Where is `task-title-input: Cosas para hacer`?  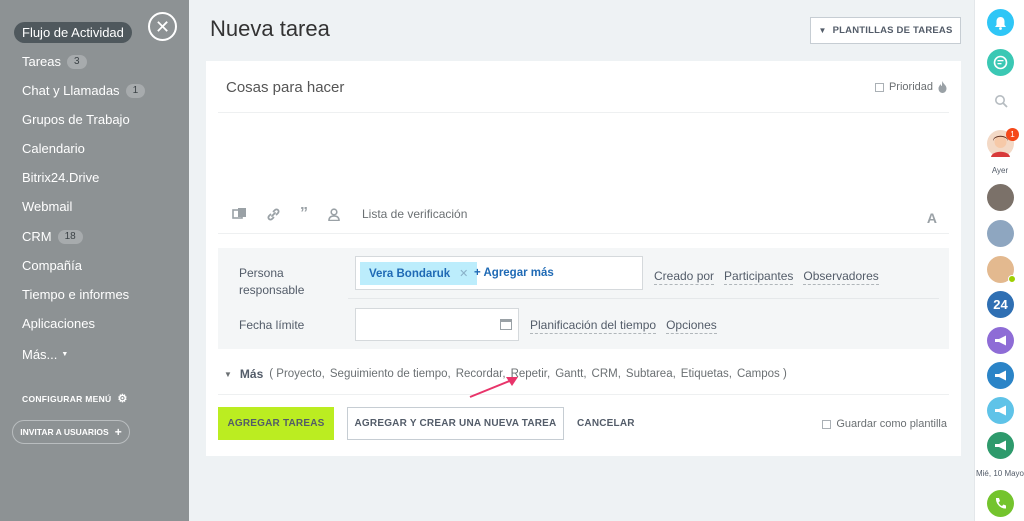
task-title-input: Cosas para hacer is located at coordinates (285, 87).